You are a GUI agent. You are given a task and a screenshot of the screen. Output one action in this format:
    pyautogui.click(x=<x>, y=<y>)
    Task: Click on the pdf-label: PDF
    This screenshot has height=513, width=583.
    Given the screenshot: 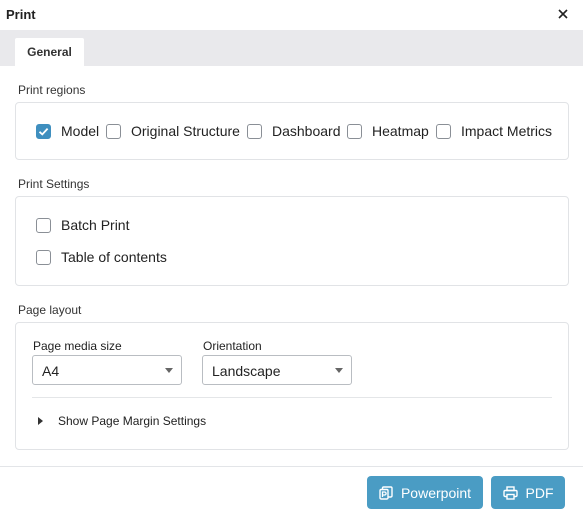 What is the action you would take?
    pyautogui.click(x=539, y=492)
    